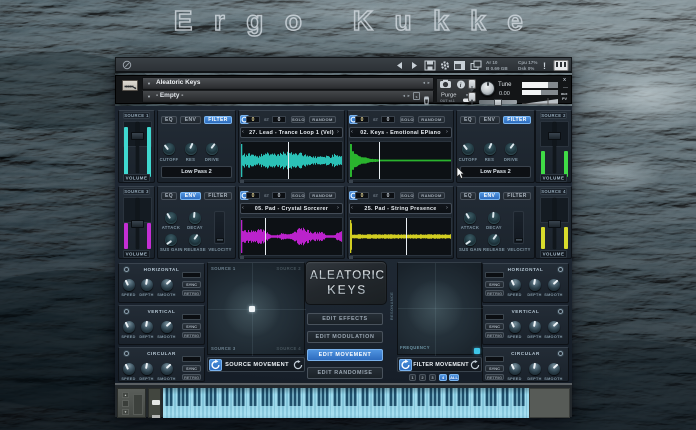 The image size is (696, 430). What do you see at coordinates (497, 68) in the screenshot?
I see `svg-text: B 0.69 GB` at bounding box center [497, 68].